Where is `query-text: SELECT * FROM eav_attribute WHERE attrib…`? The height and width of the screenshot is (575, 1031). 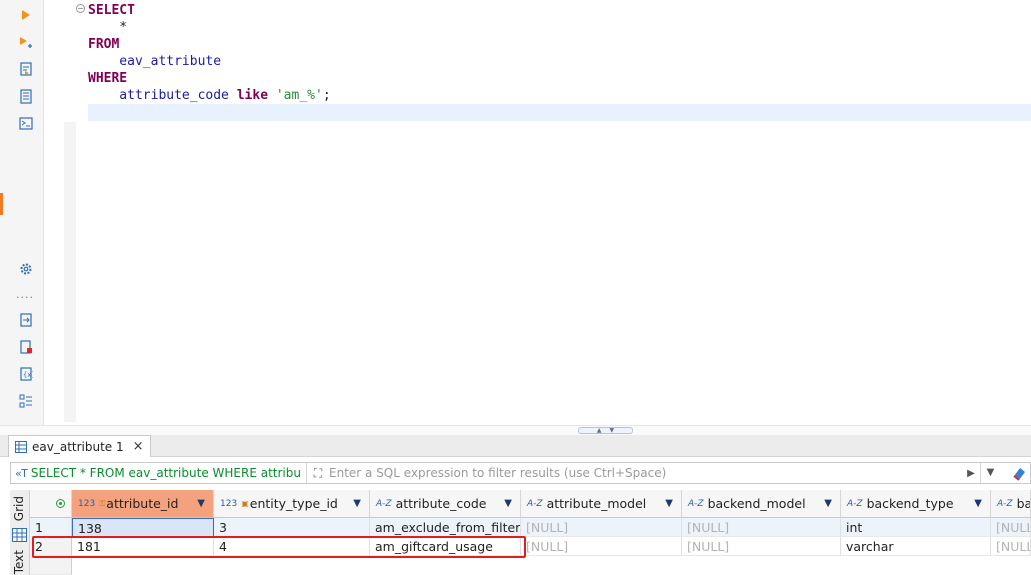
query-text: SELECT * FROM eav_attribute WHERE attrib… is located at coordinates (165, 473).